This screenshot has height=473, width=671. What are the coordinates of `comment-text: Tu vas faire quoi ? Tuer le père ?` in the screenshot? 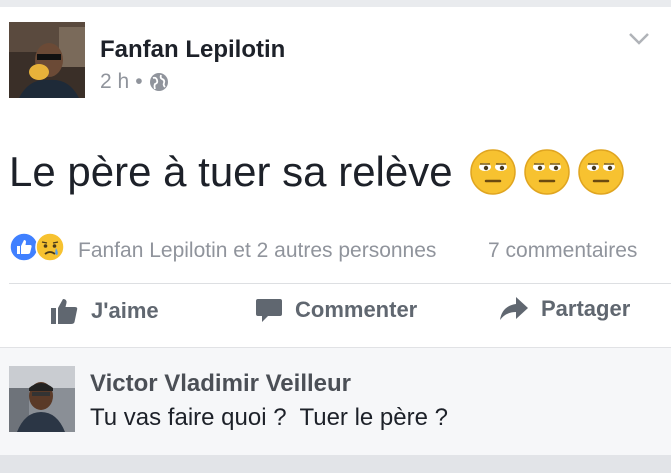 It's located at (269, 417).